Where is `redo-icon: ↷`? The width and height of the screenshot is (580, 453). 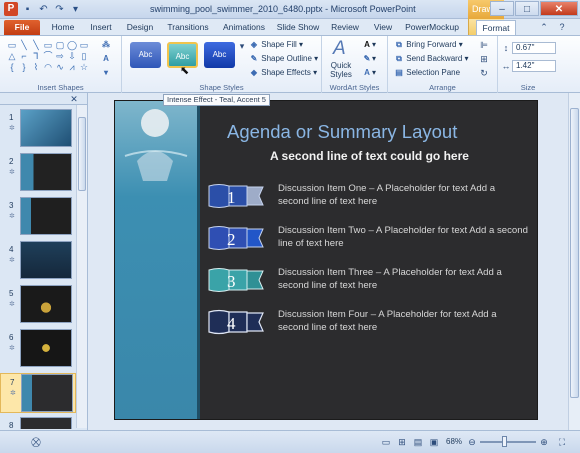
redo-icon: ↷ is located at coordinates (59, 9).